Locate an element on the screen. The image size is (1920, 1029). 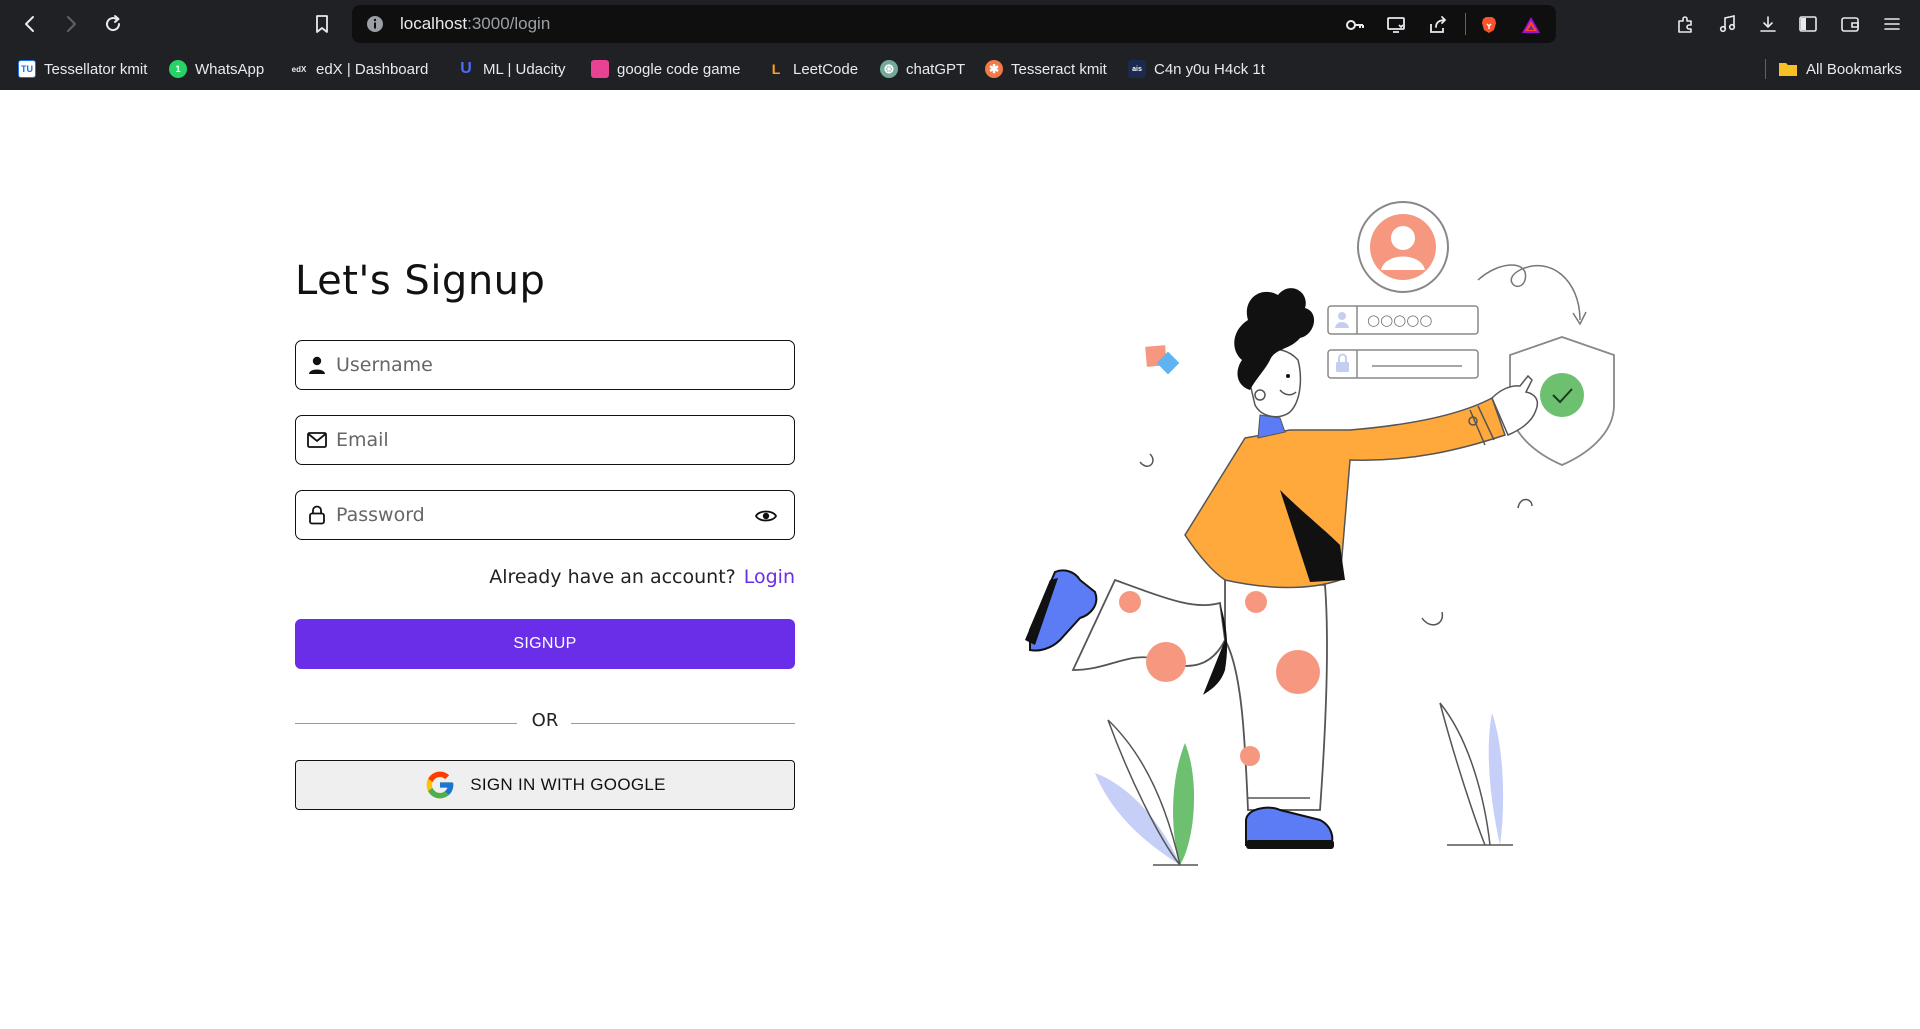
site-info-icon is located at coordinates (375, 24).